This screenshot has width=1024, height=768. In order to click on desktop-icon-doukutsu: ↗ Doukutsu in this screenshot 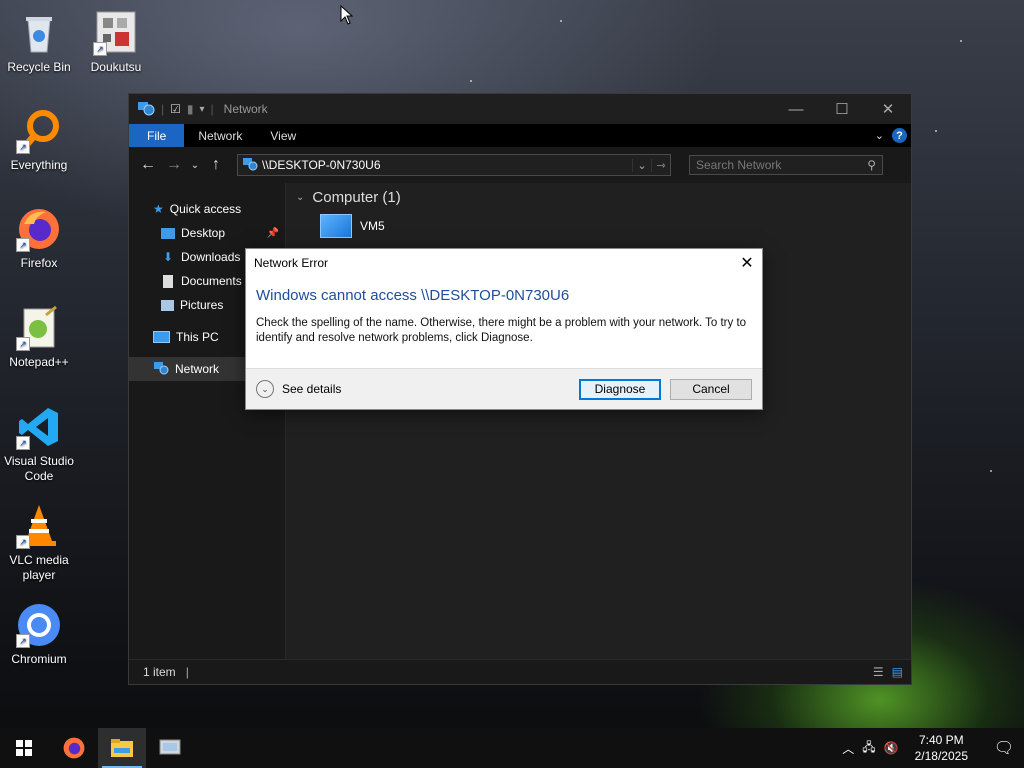, I will do `click(116, 42)`.